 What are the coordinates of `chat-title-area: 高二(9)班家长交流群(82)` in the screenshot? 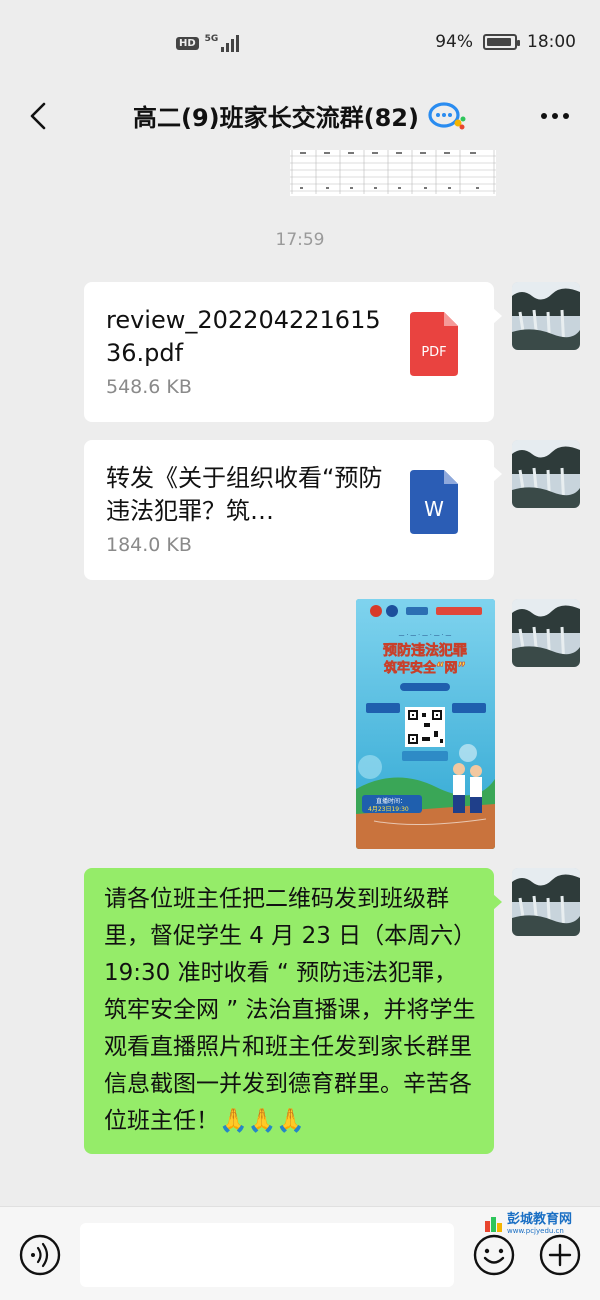 It's located at (300, 115).